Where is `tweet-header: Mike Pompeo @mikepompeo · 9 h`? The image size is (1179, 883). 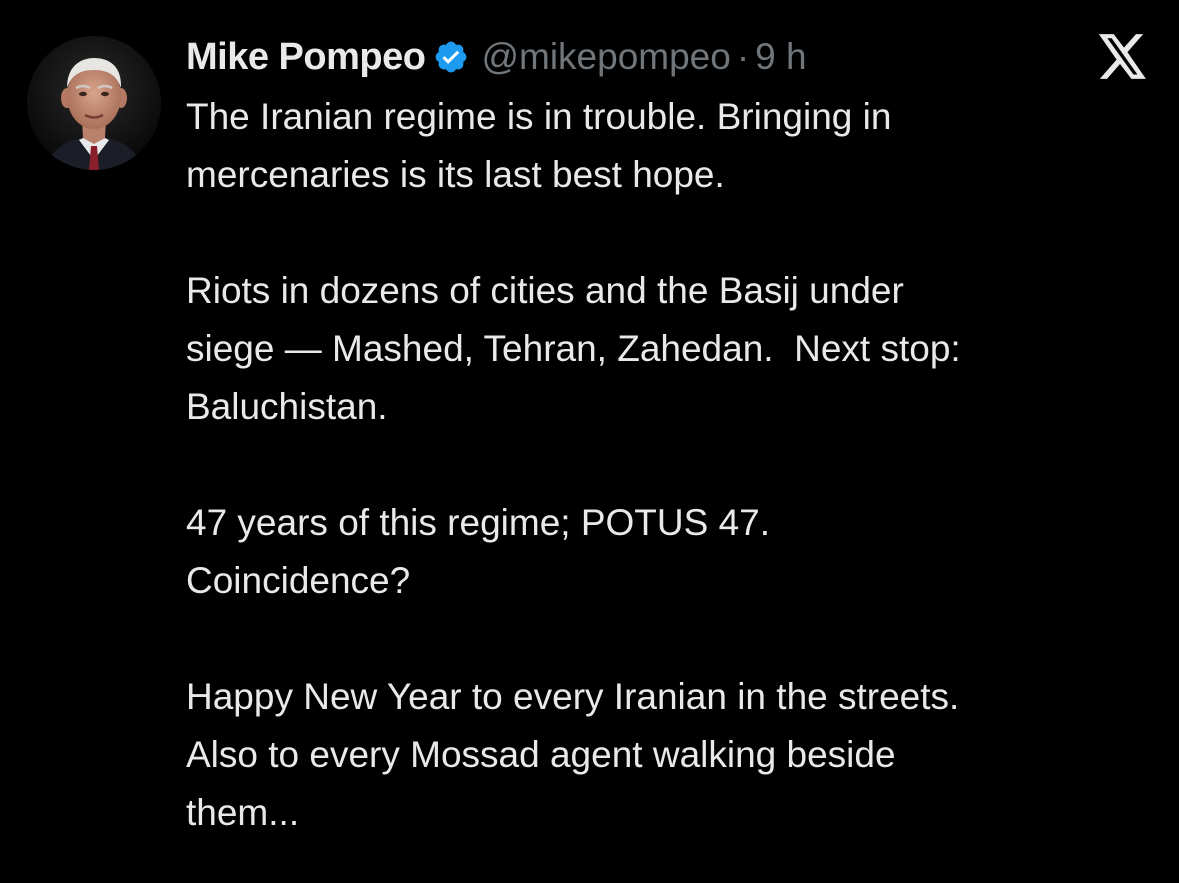 tweet-header: Mike Pompeo @mikepompeo · 9 h is located at coordinates (496, 57).